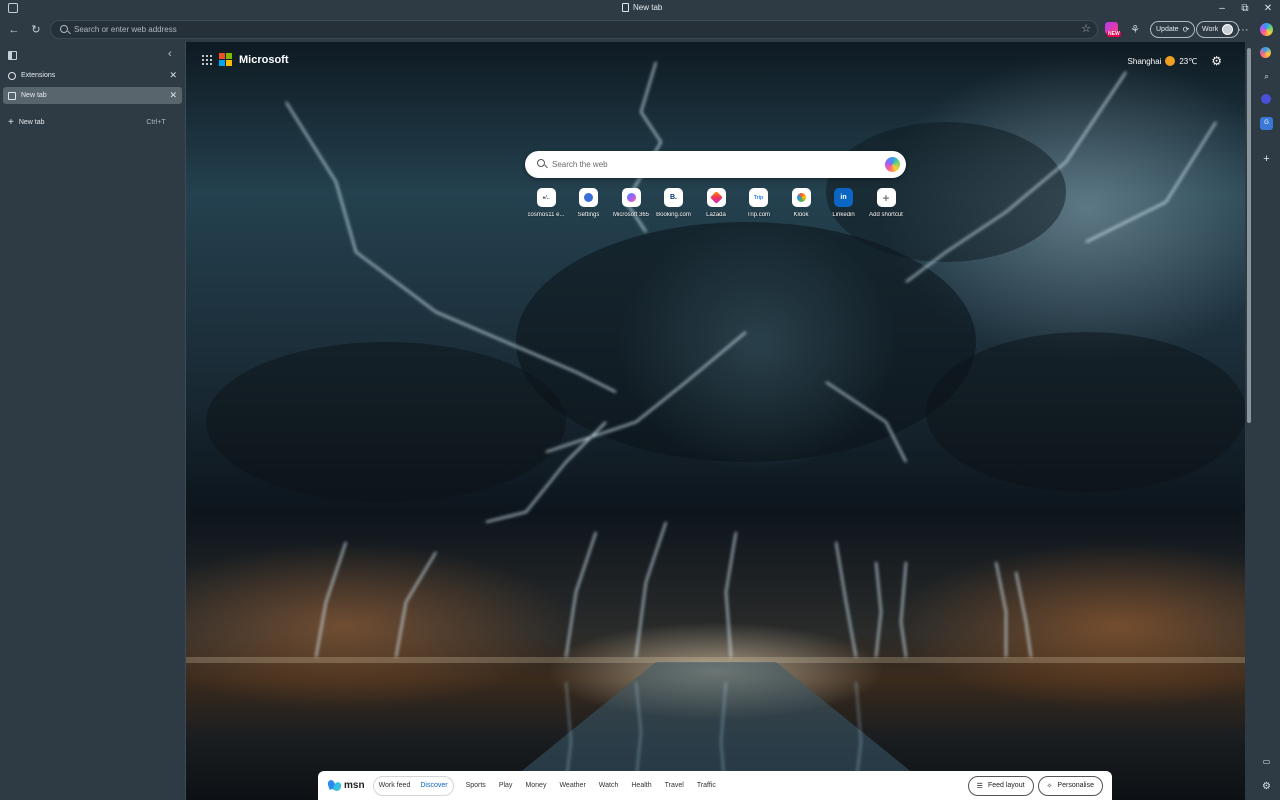 This screenshot has width=1280, height=800. What do you see at coordinates (395, 785) in the screenshot?
I see `tab-work-feed: Work feed` at bounding box center [395, 785].